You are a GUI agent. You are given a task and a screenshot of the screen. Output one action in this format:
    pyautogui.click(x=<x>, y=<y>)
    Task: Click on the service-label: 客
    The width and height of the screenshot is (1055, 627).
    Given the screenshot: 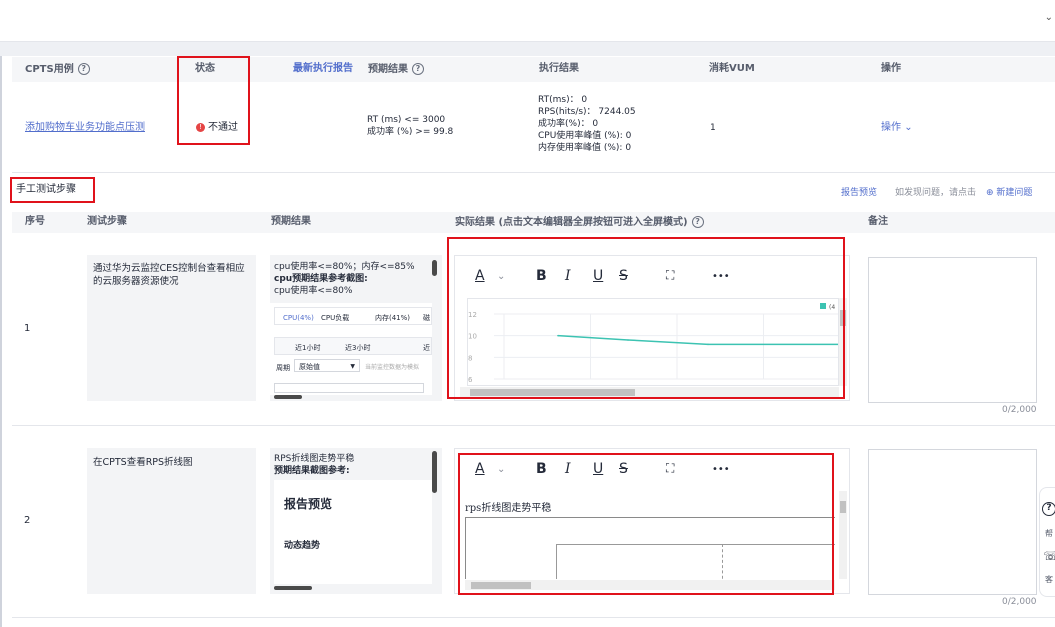 What is the action you would take?
    pyautogui.click(x=1049, y=579)
    